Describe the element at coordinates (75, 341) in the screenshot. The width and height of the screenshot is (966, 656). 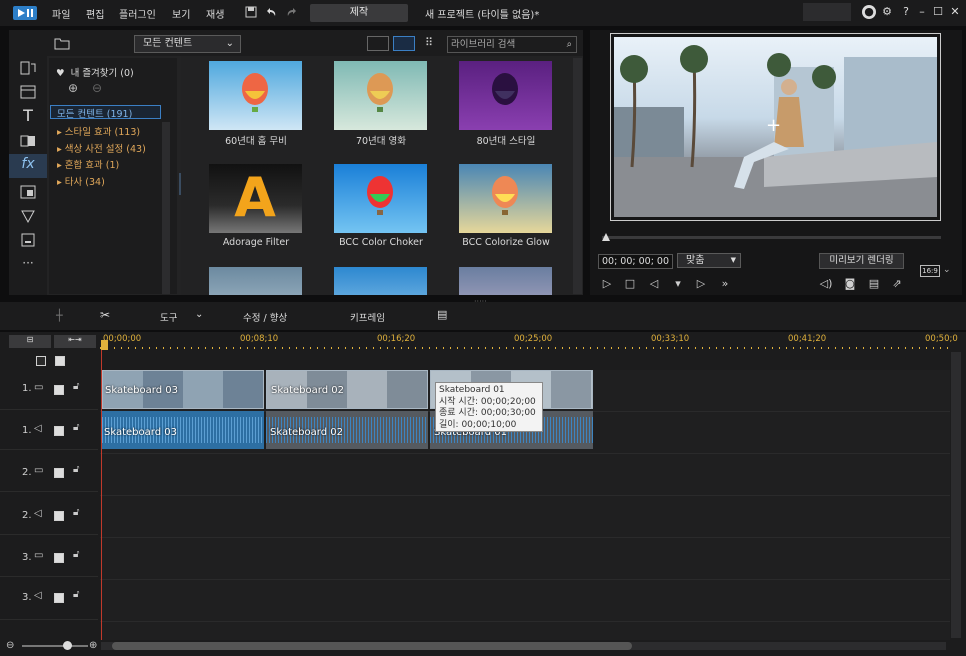
I see `fit-timeline-button: ⇤⇥` at that location.